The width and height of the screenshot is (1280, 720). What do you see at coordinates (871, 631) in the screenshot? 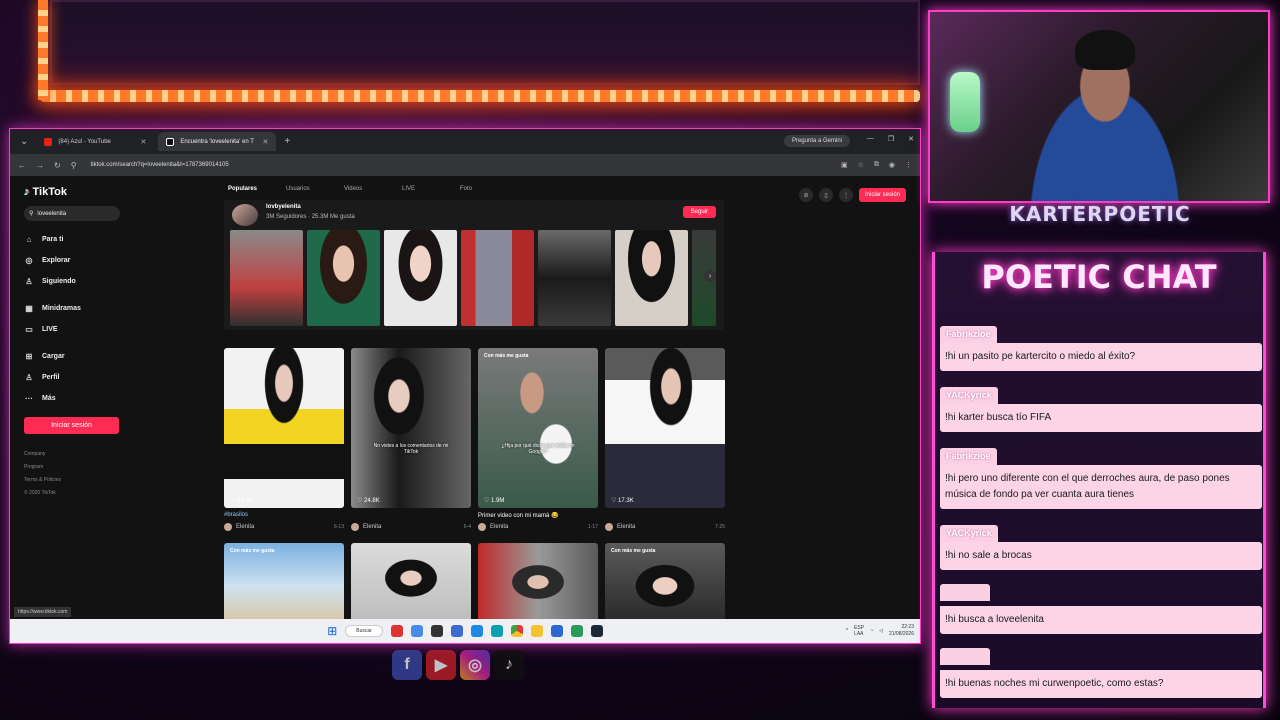
I see `wifi-icon: ◔` at bounding box center [871, 631].